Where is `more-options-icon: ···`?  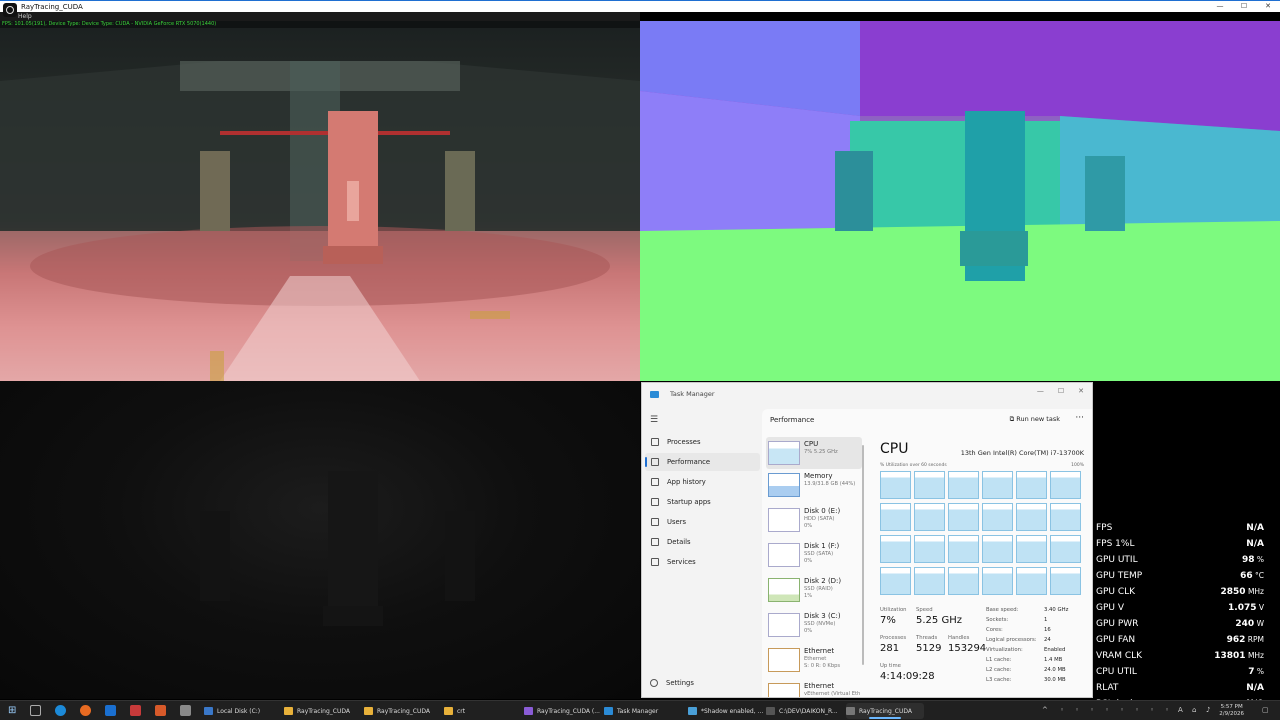
more-options-icon: ··· is located at coordinates (1079, 418).